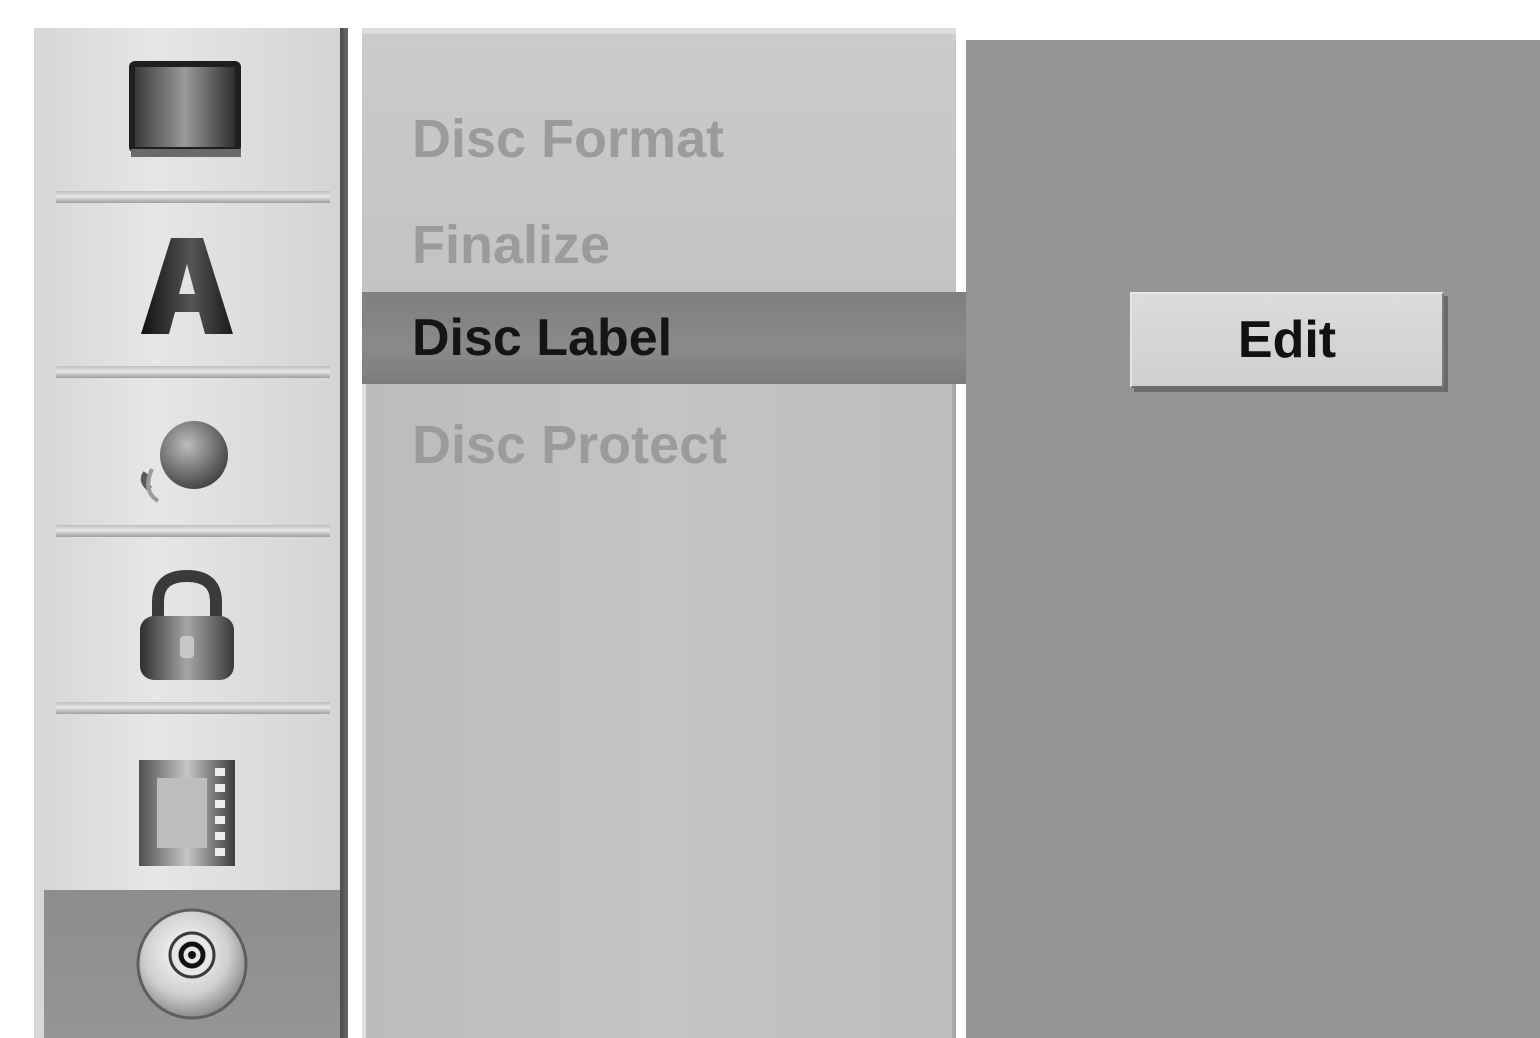 This screenshot has height=1038, width=1540. I want to click on menu-item-disc-protect: Disc Protect, so click(569, 445).